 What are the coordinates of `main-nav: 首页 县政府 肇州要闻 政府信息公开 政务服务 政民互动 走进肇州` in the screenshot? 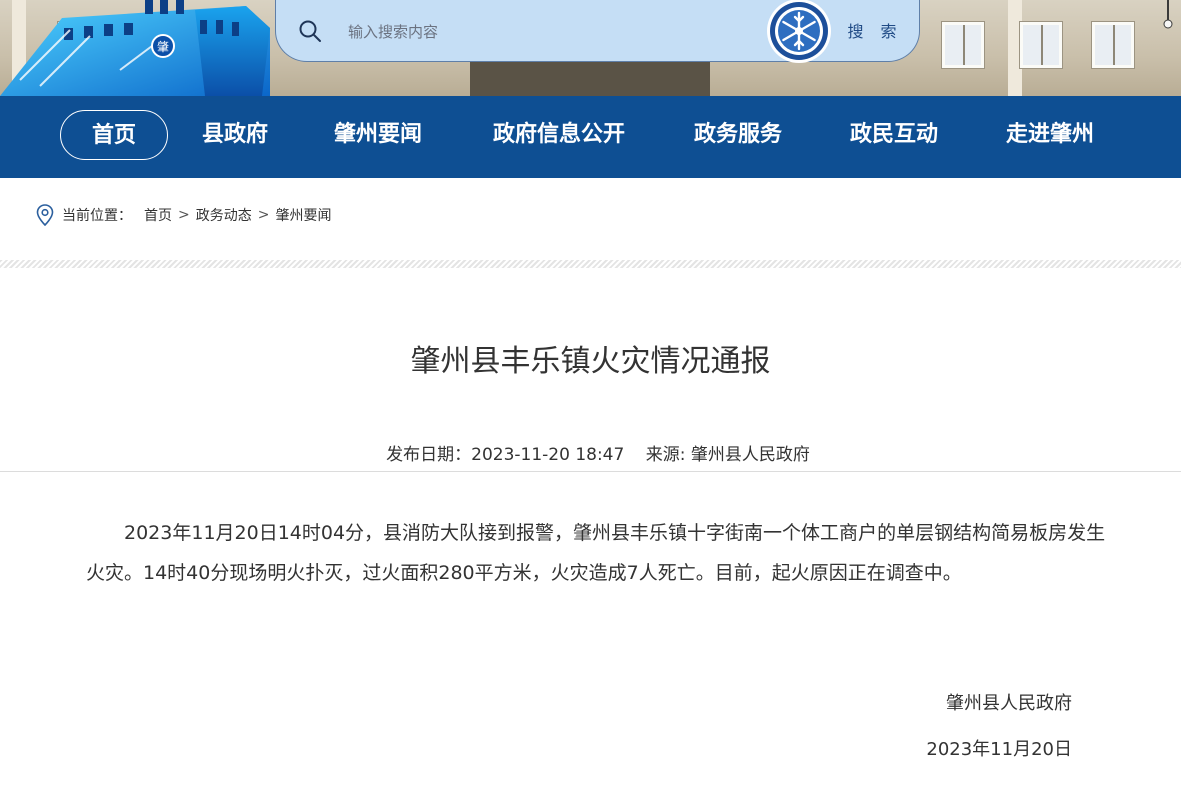 It's located at (590, 137).